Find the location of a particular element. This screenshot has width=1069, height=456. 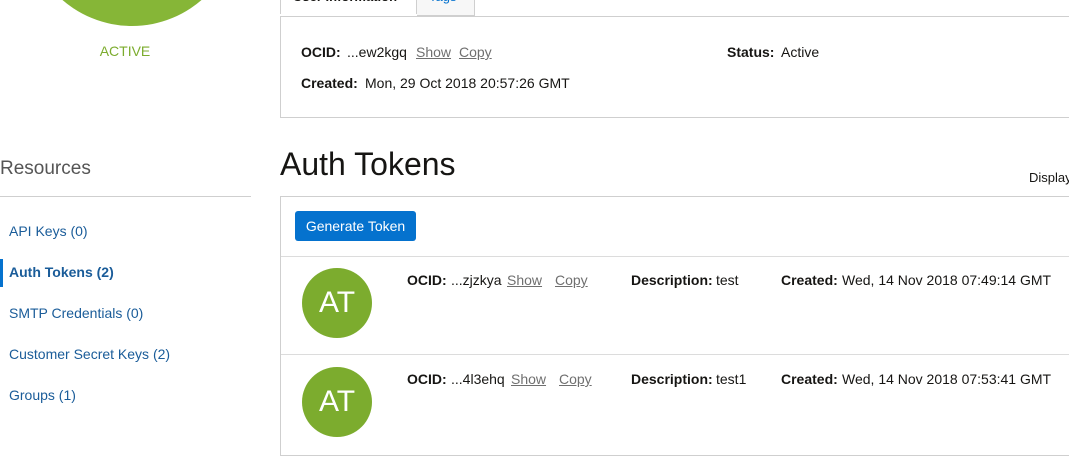

status-label: Status: is located at coordinates (751, 52).